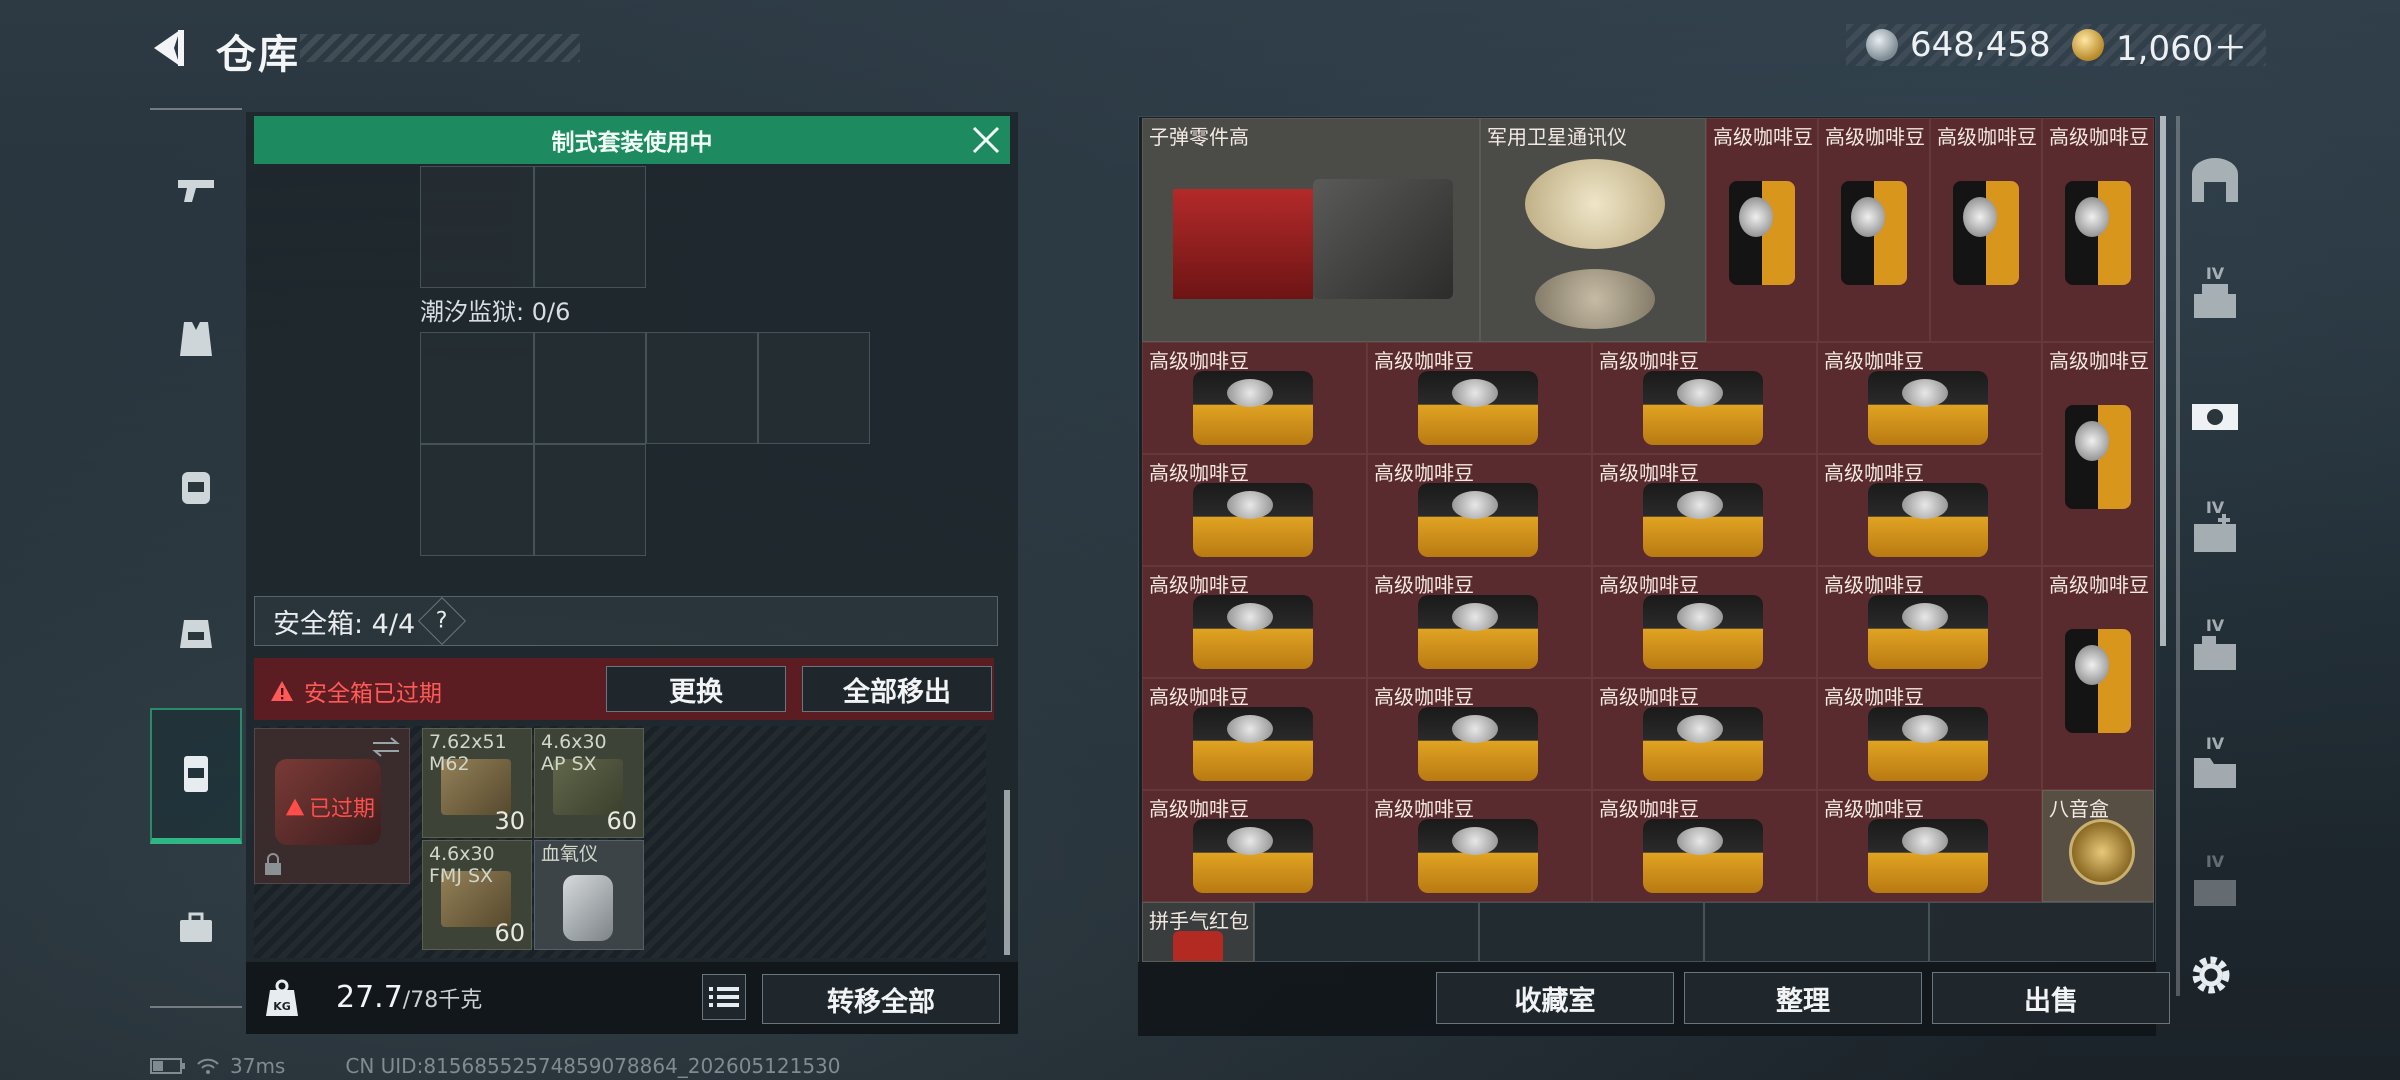  I want to click on move-all-out-button: 全部移出, so click(897, 689).